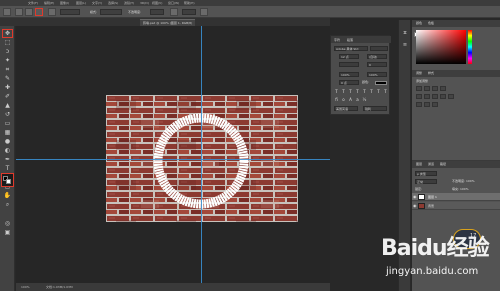 This screenshot has height=291, width=500. Describe the element at coordinates (419, 164) in the screenshot. I see `tab-layers: 图层` at that location.